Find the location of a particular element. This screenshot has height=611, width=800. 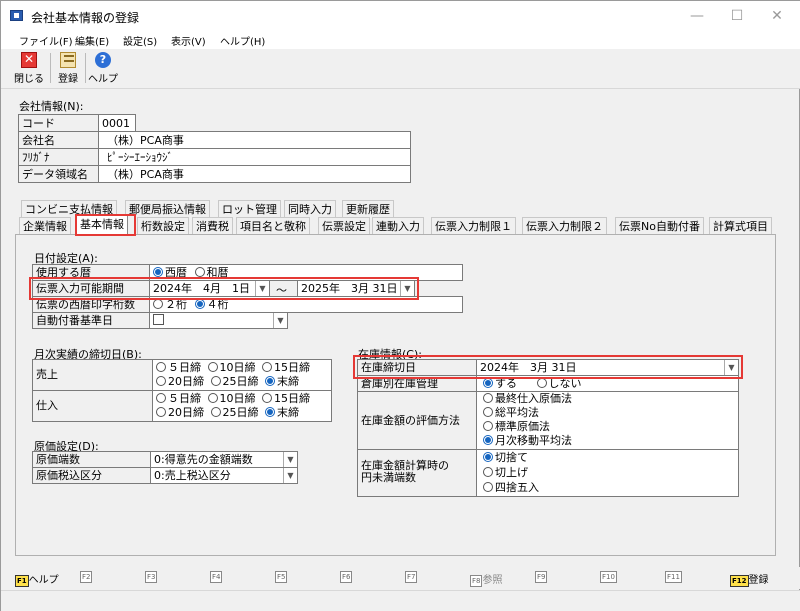

close-window-button: ✕ is located at coordinates (777, 16).